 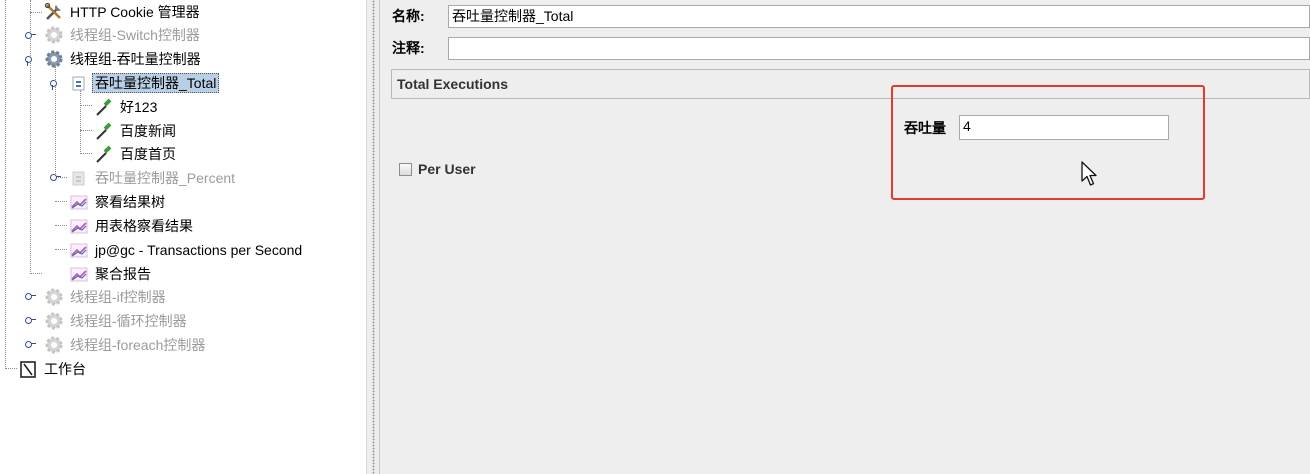 I want to click on tree-item-label: 察看结果树, so click(x=130, y=202).